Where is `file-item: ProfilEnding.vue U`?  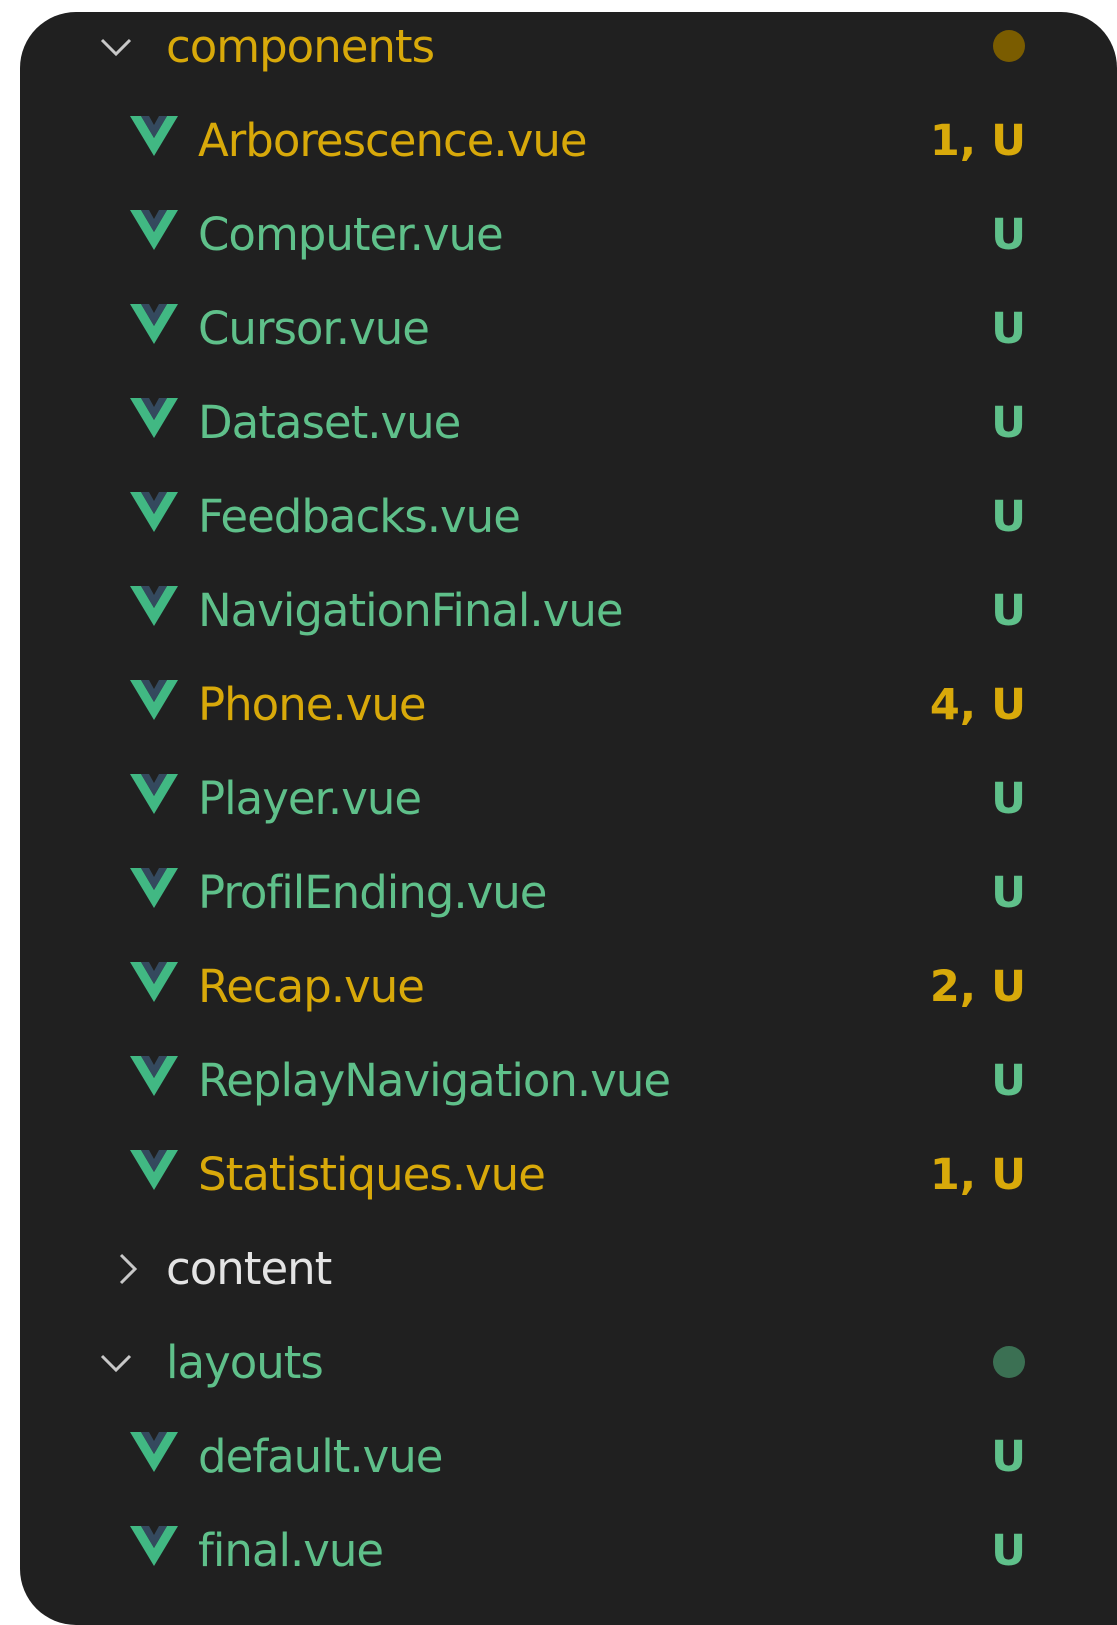 file-item: ProfilEnding.vue U is located at coordinates (568, 893).